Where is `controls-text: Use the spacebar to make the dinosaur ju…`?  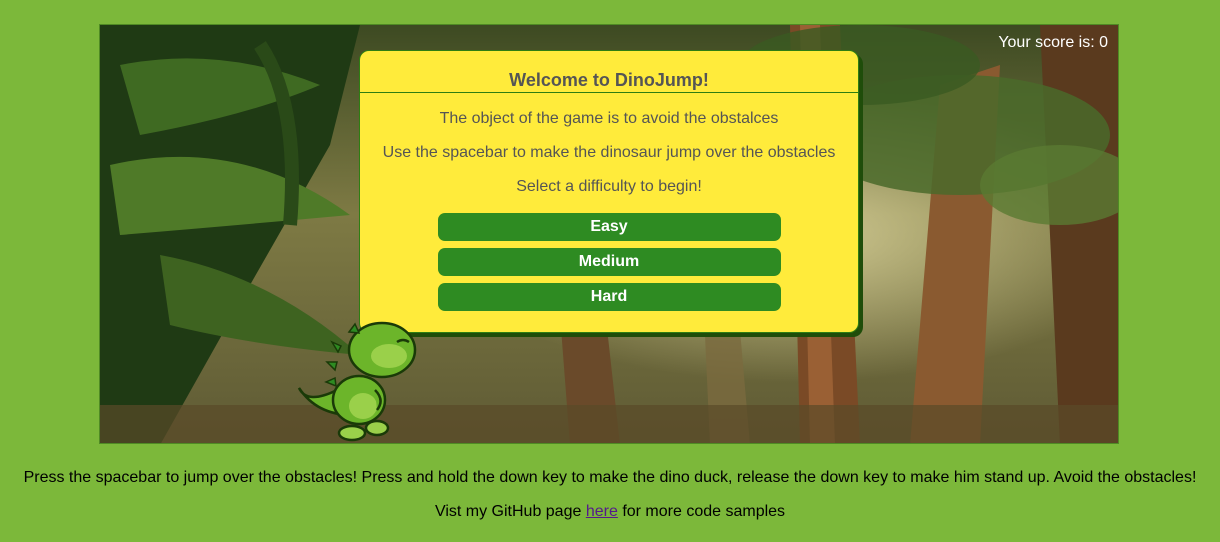 controls-text: Use the spacebar to make the dinosaur ju… is located at coordinates (609, 152).